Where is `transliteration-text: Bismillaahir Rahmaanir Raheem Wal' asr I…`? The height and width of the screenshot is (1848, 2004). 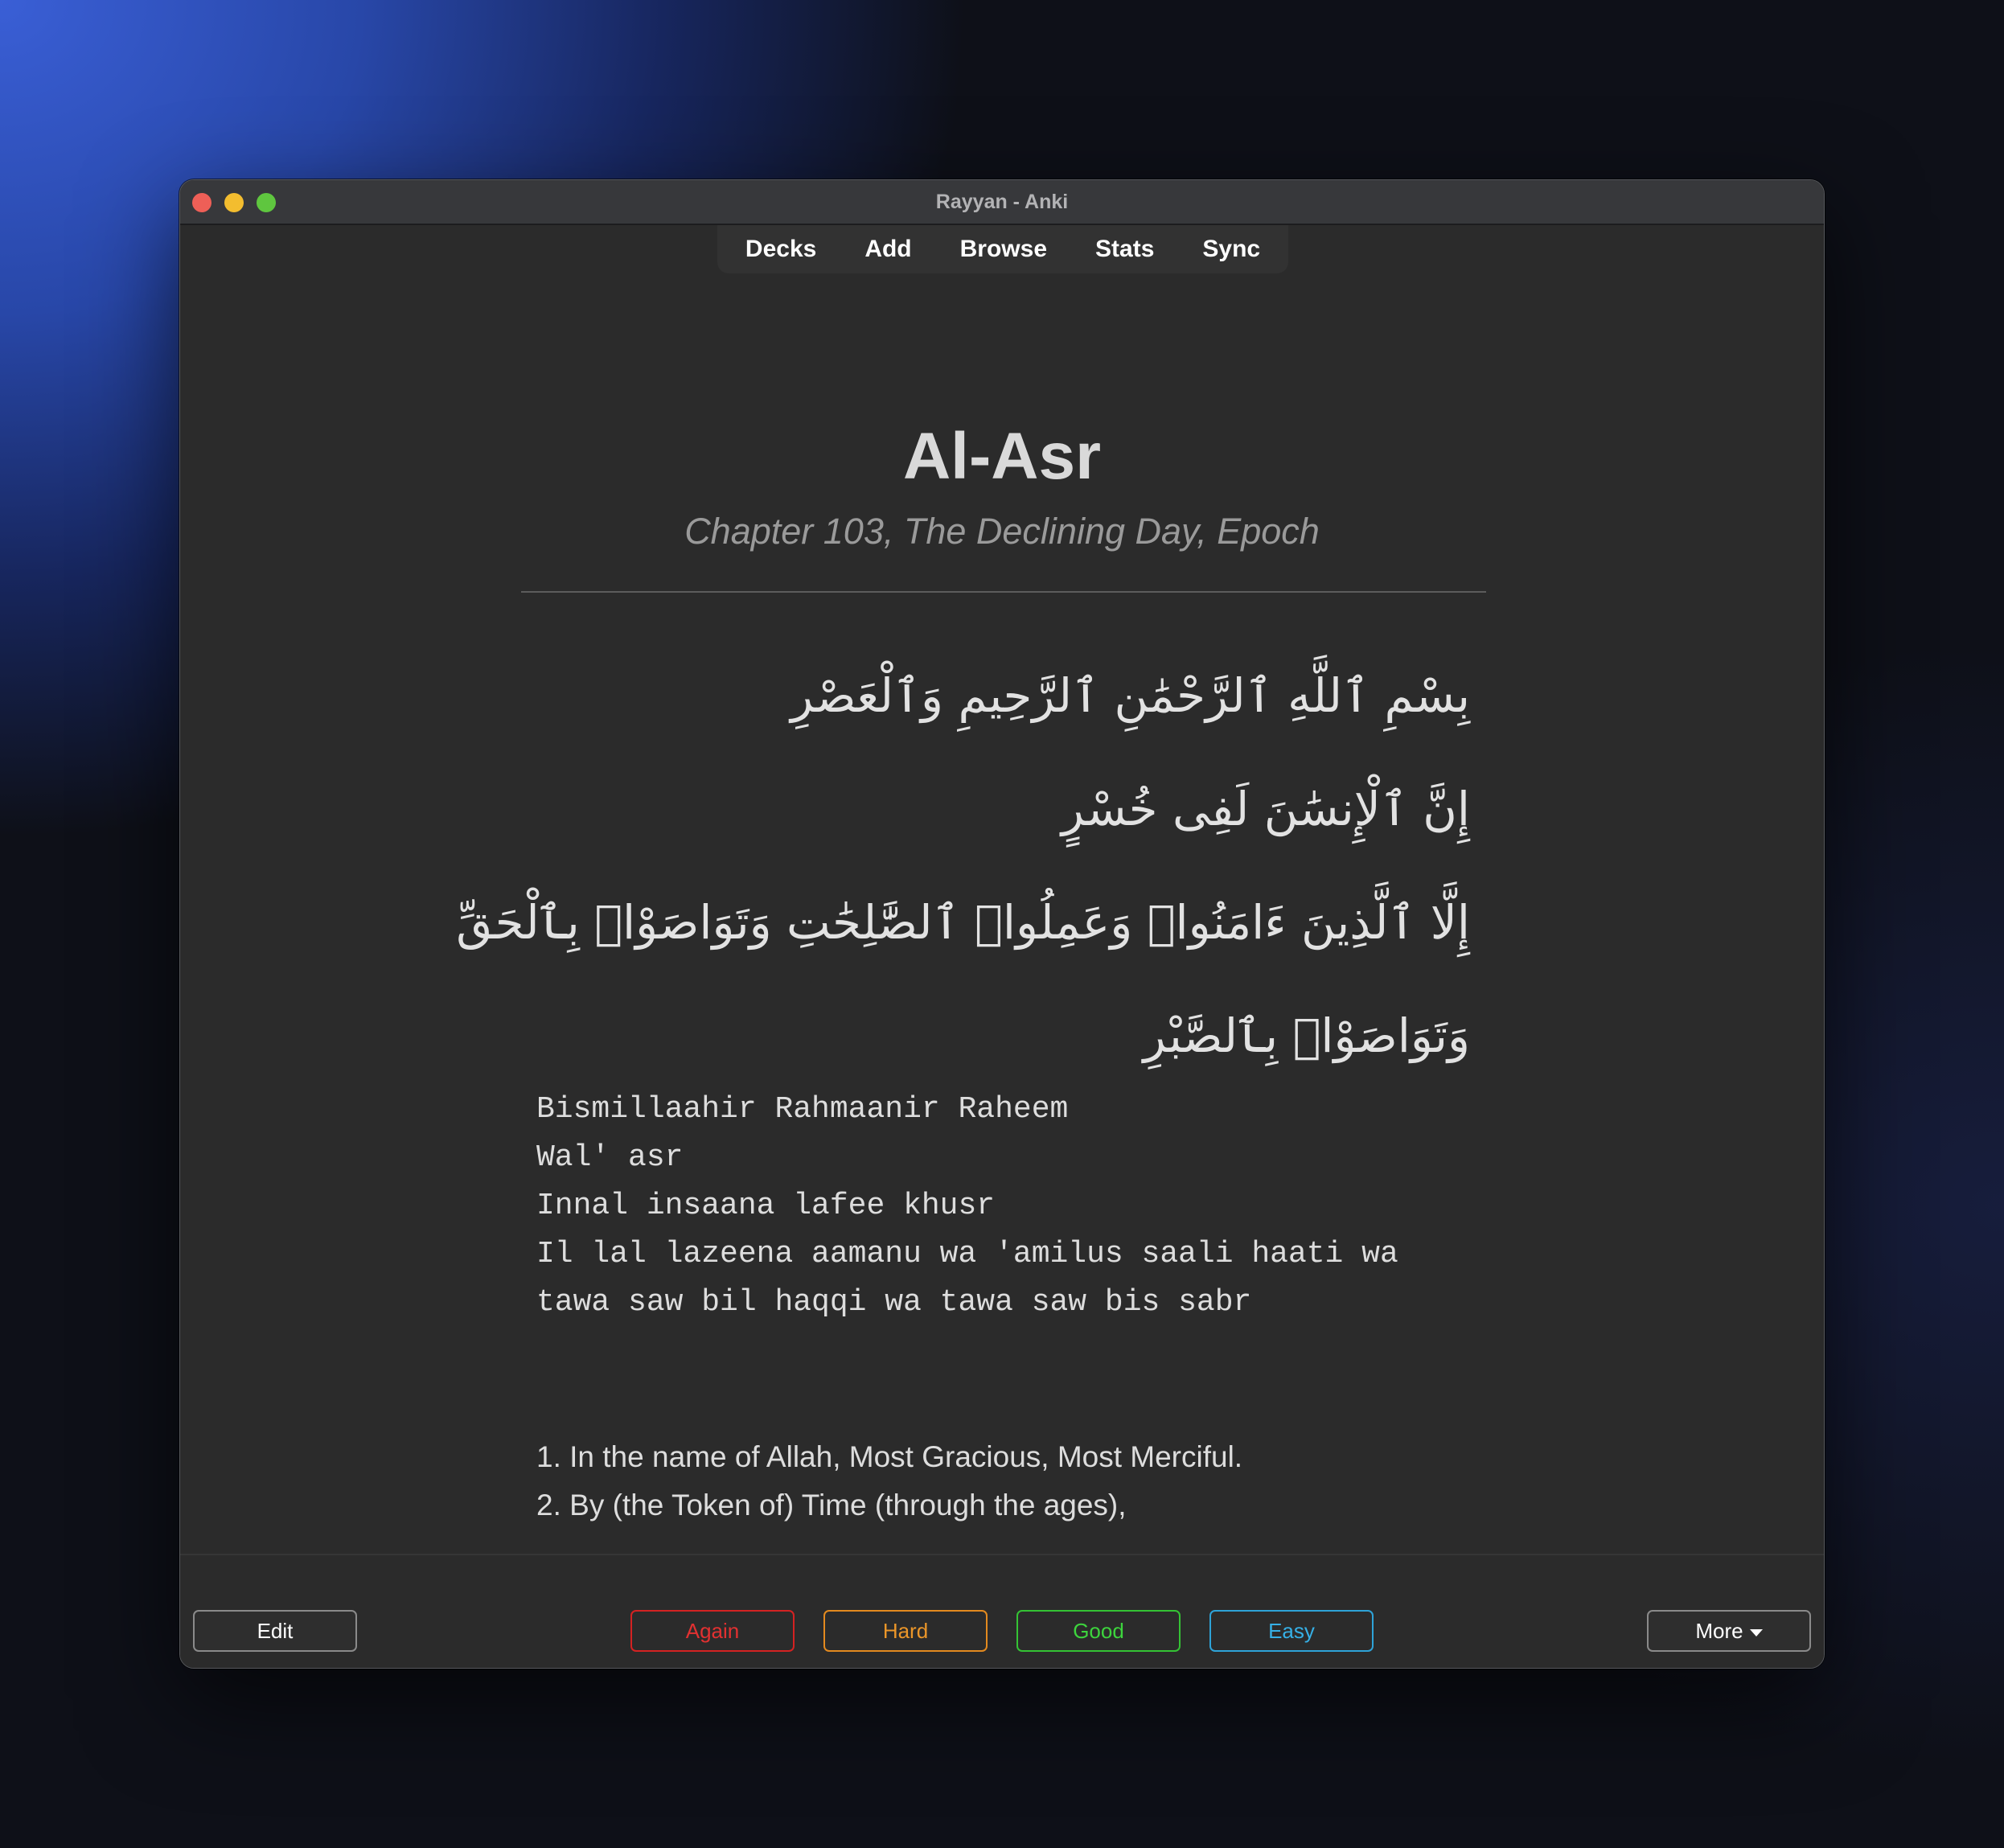 transliteration-text: Bismillaahir Rahmaanir Raheem Wal' asr I… is located at coordinates (1019, 1206).